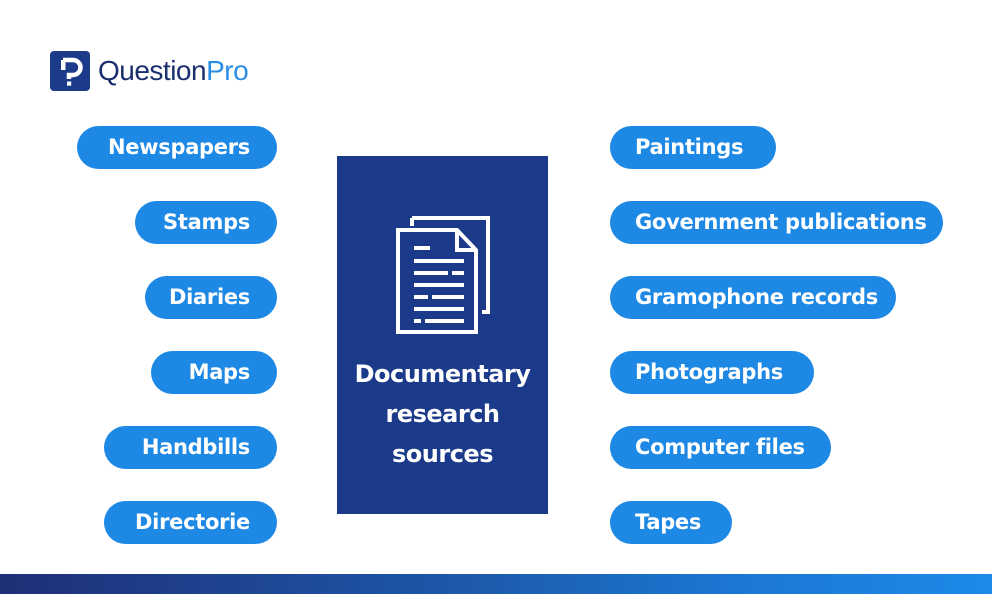 This screenshot has width=992, height=594. What do you see at coordinates (712, 372) in the screenshot?
I see `source-pill-photographs: Photographs` at bounding box center [712, 372].